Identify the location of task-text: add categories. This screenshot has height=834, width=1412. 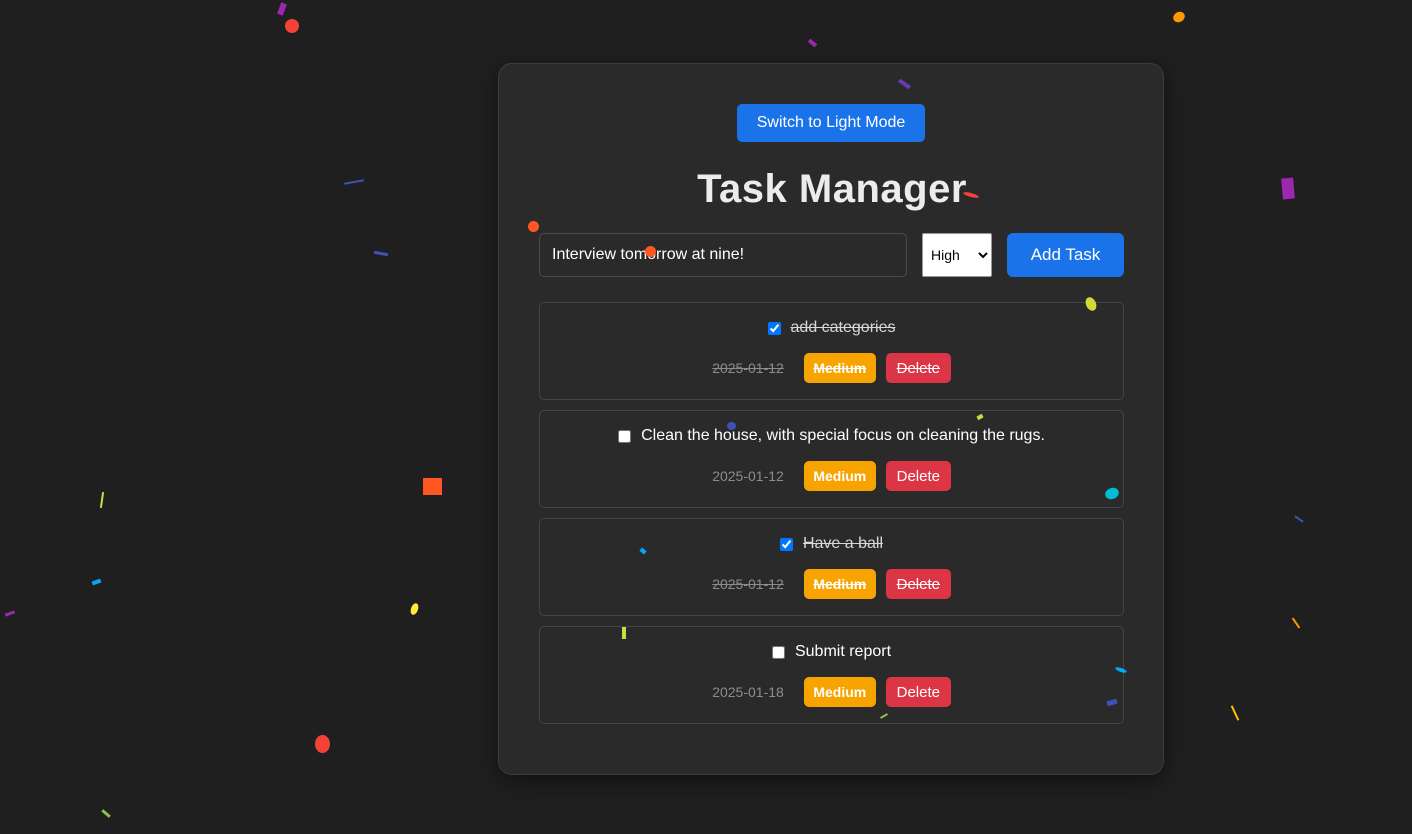
(843, 327).